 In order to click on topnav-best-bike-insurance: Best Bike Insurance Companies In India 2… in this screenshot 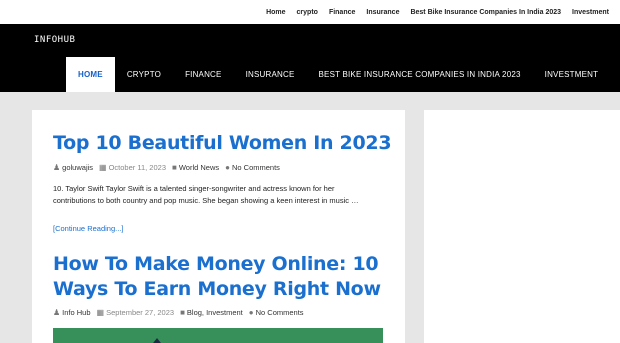, I will do `click(485, 12)`.